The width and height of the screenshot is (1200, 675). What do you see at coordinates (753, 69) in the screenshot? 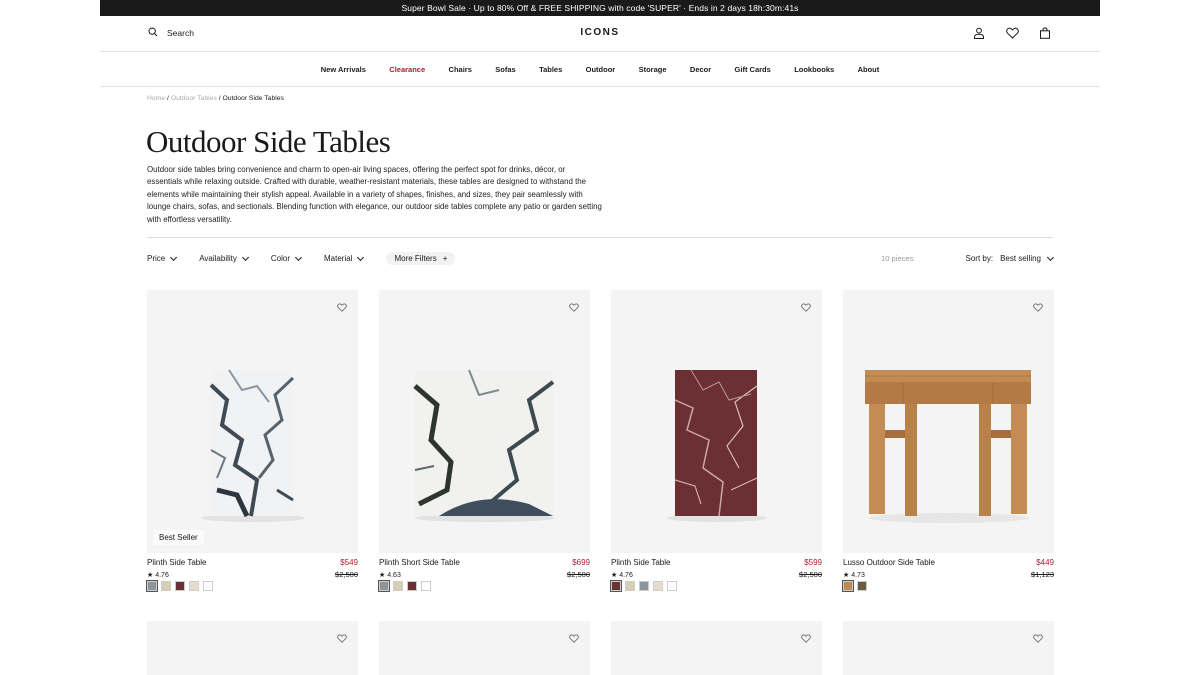
I see `nav-item-gift-cards: Gift Cards` at bounding box center [753, 69].